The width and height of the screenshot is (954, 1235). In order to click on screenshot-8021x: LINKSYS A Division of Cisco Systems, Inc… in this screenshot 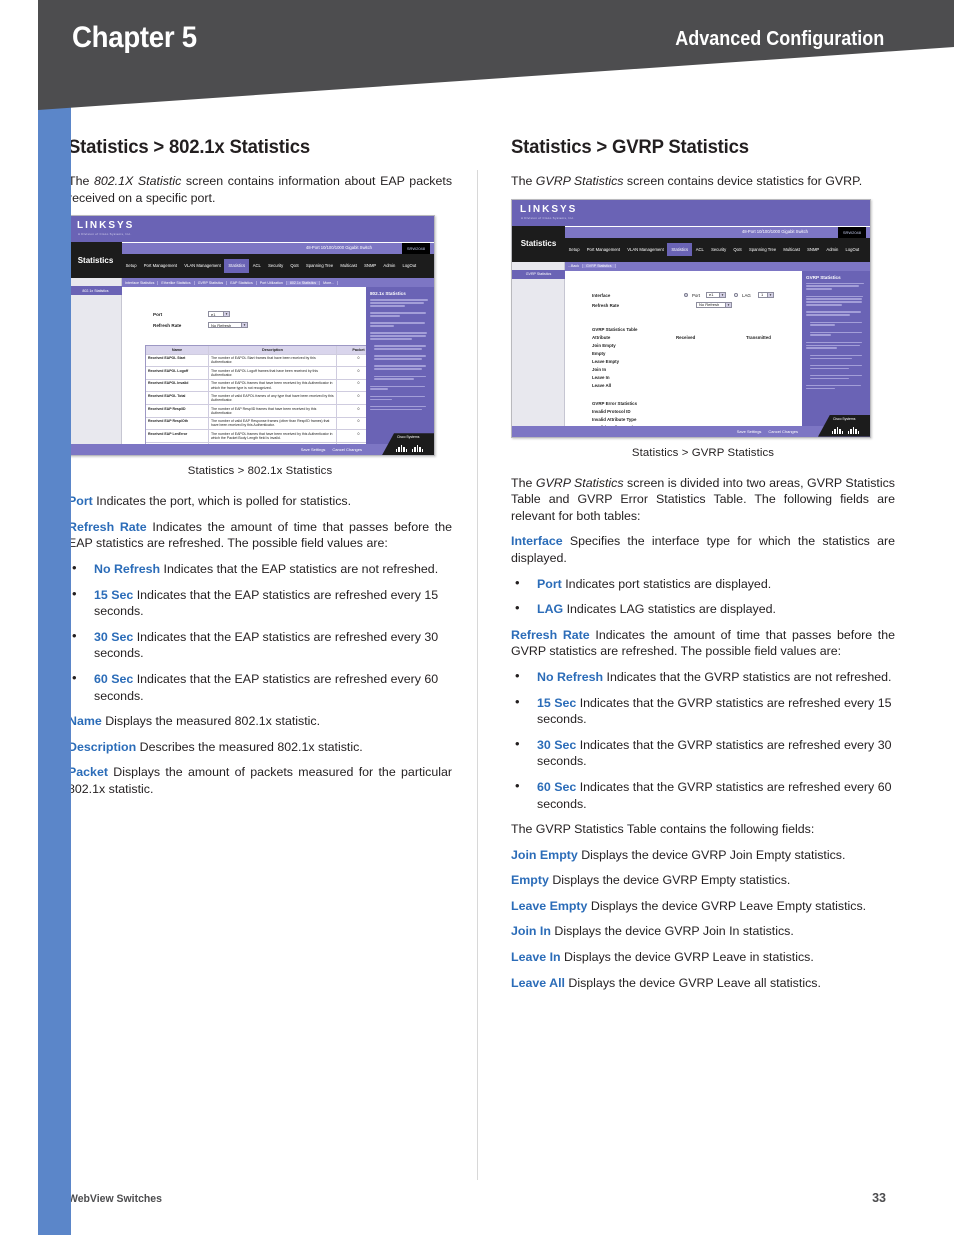, I will do `click(251, 336)`.